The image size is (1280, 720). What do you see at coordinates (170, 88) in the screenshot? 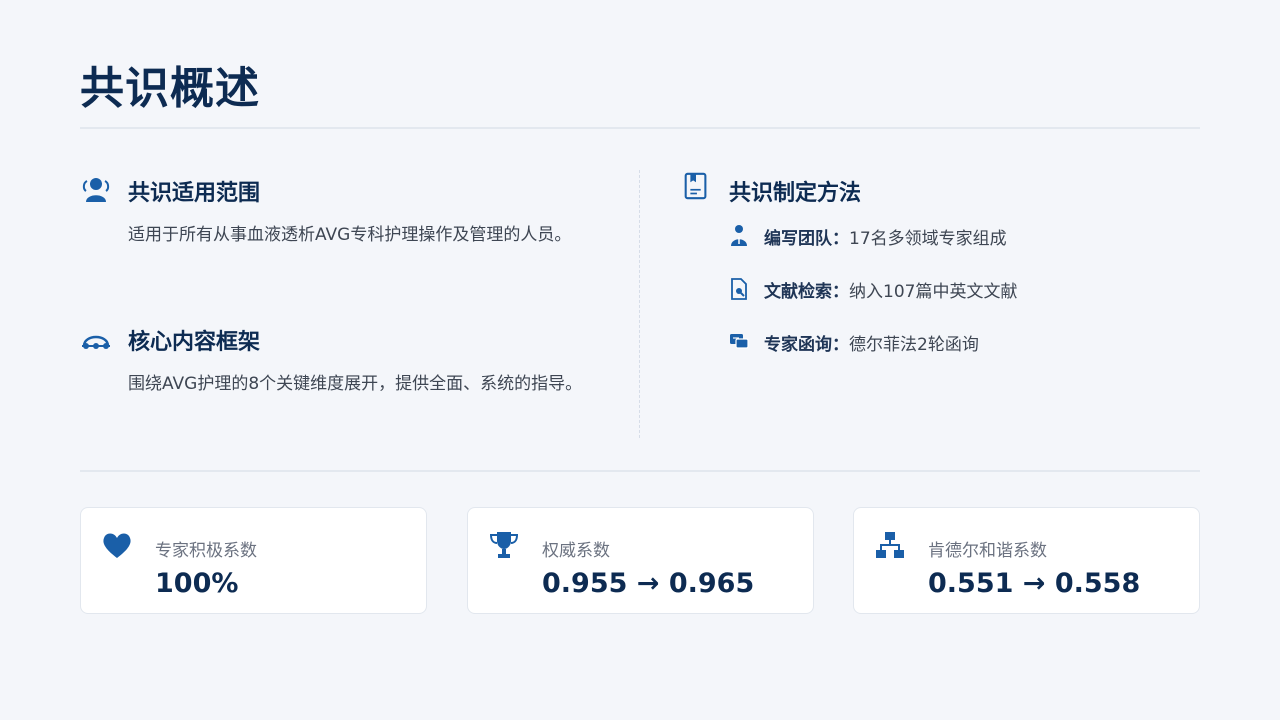
I see `page-title: 共识概述` at bounding box center [170, 88].